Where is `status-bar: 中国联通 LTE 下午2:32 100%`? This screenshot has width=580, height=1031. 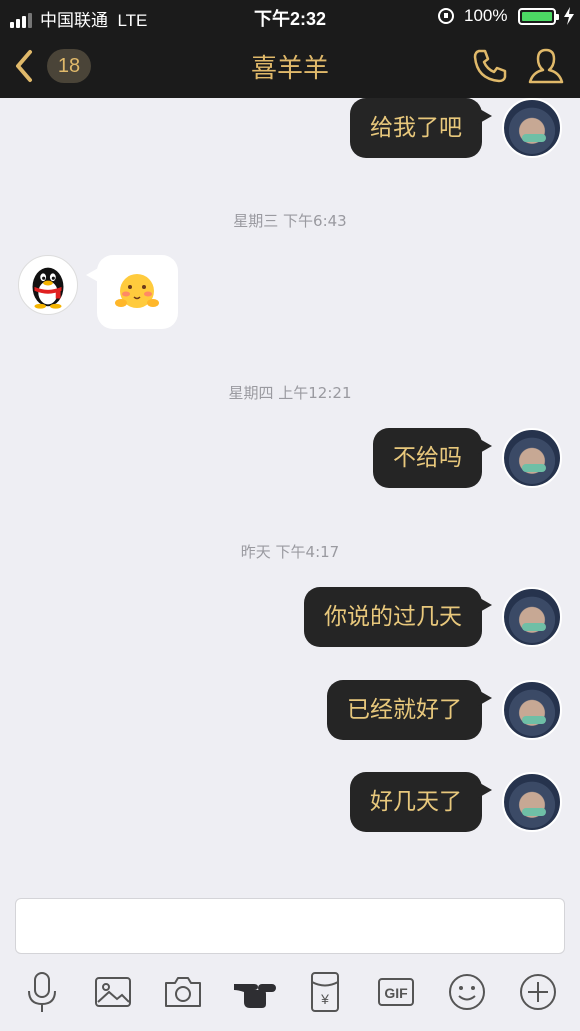
status-bar: 中国联通 LTE 下午2:32 100% is located at coordinates (290, 17).